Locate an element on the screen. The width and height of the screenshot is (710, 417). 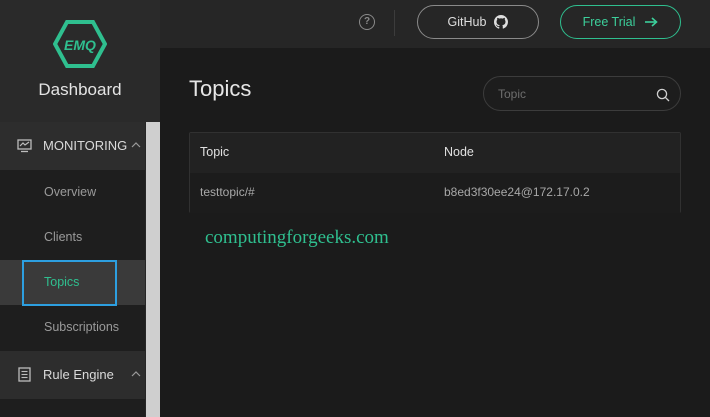
emq-logo: EMQ is located at coordinates (80, 44).